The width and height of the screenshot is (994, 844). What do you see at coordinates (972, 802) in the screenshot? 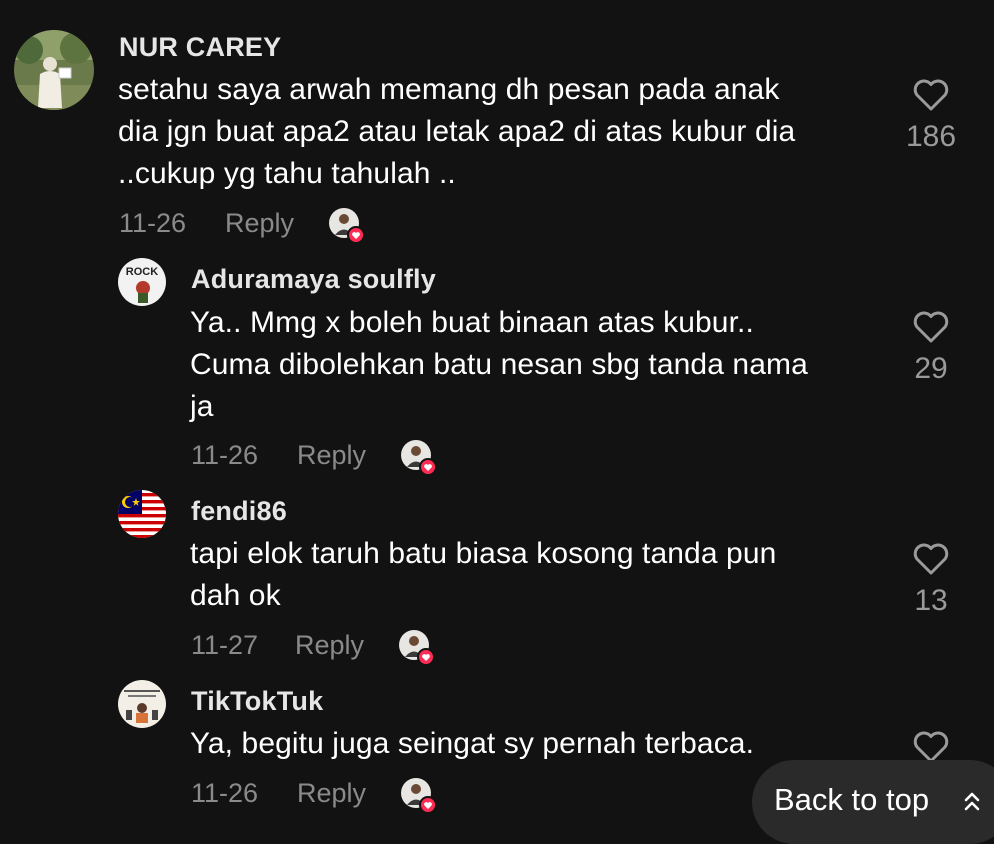
I see `double-chevron-up-icon` at bounding box center [972, 802].